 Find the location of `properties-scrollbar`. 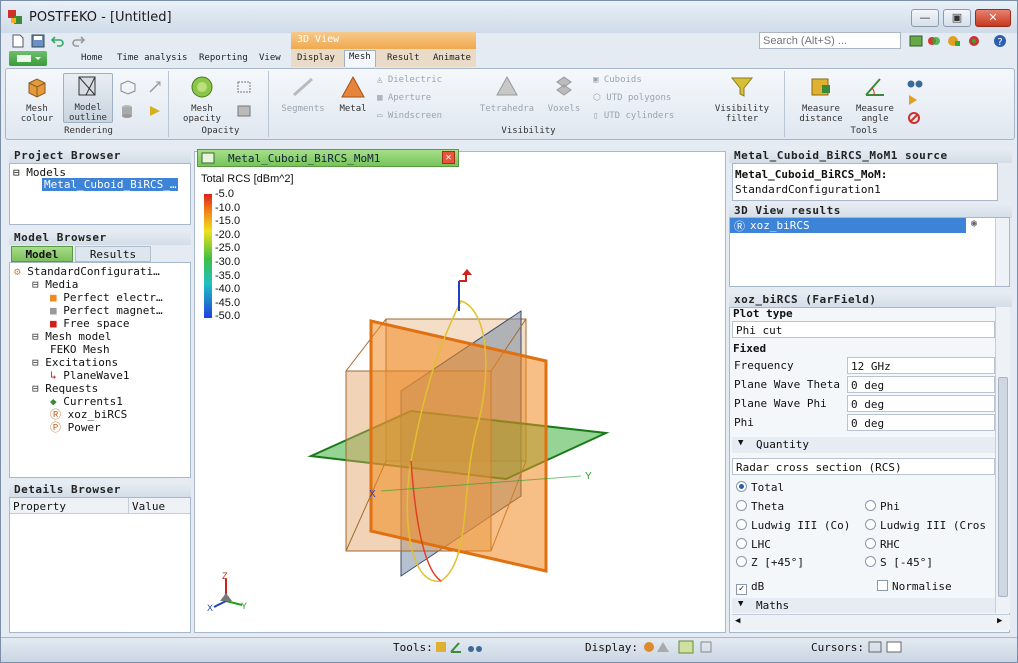

properties-scrollbar is located at coordinates (1002, 460).